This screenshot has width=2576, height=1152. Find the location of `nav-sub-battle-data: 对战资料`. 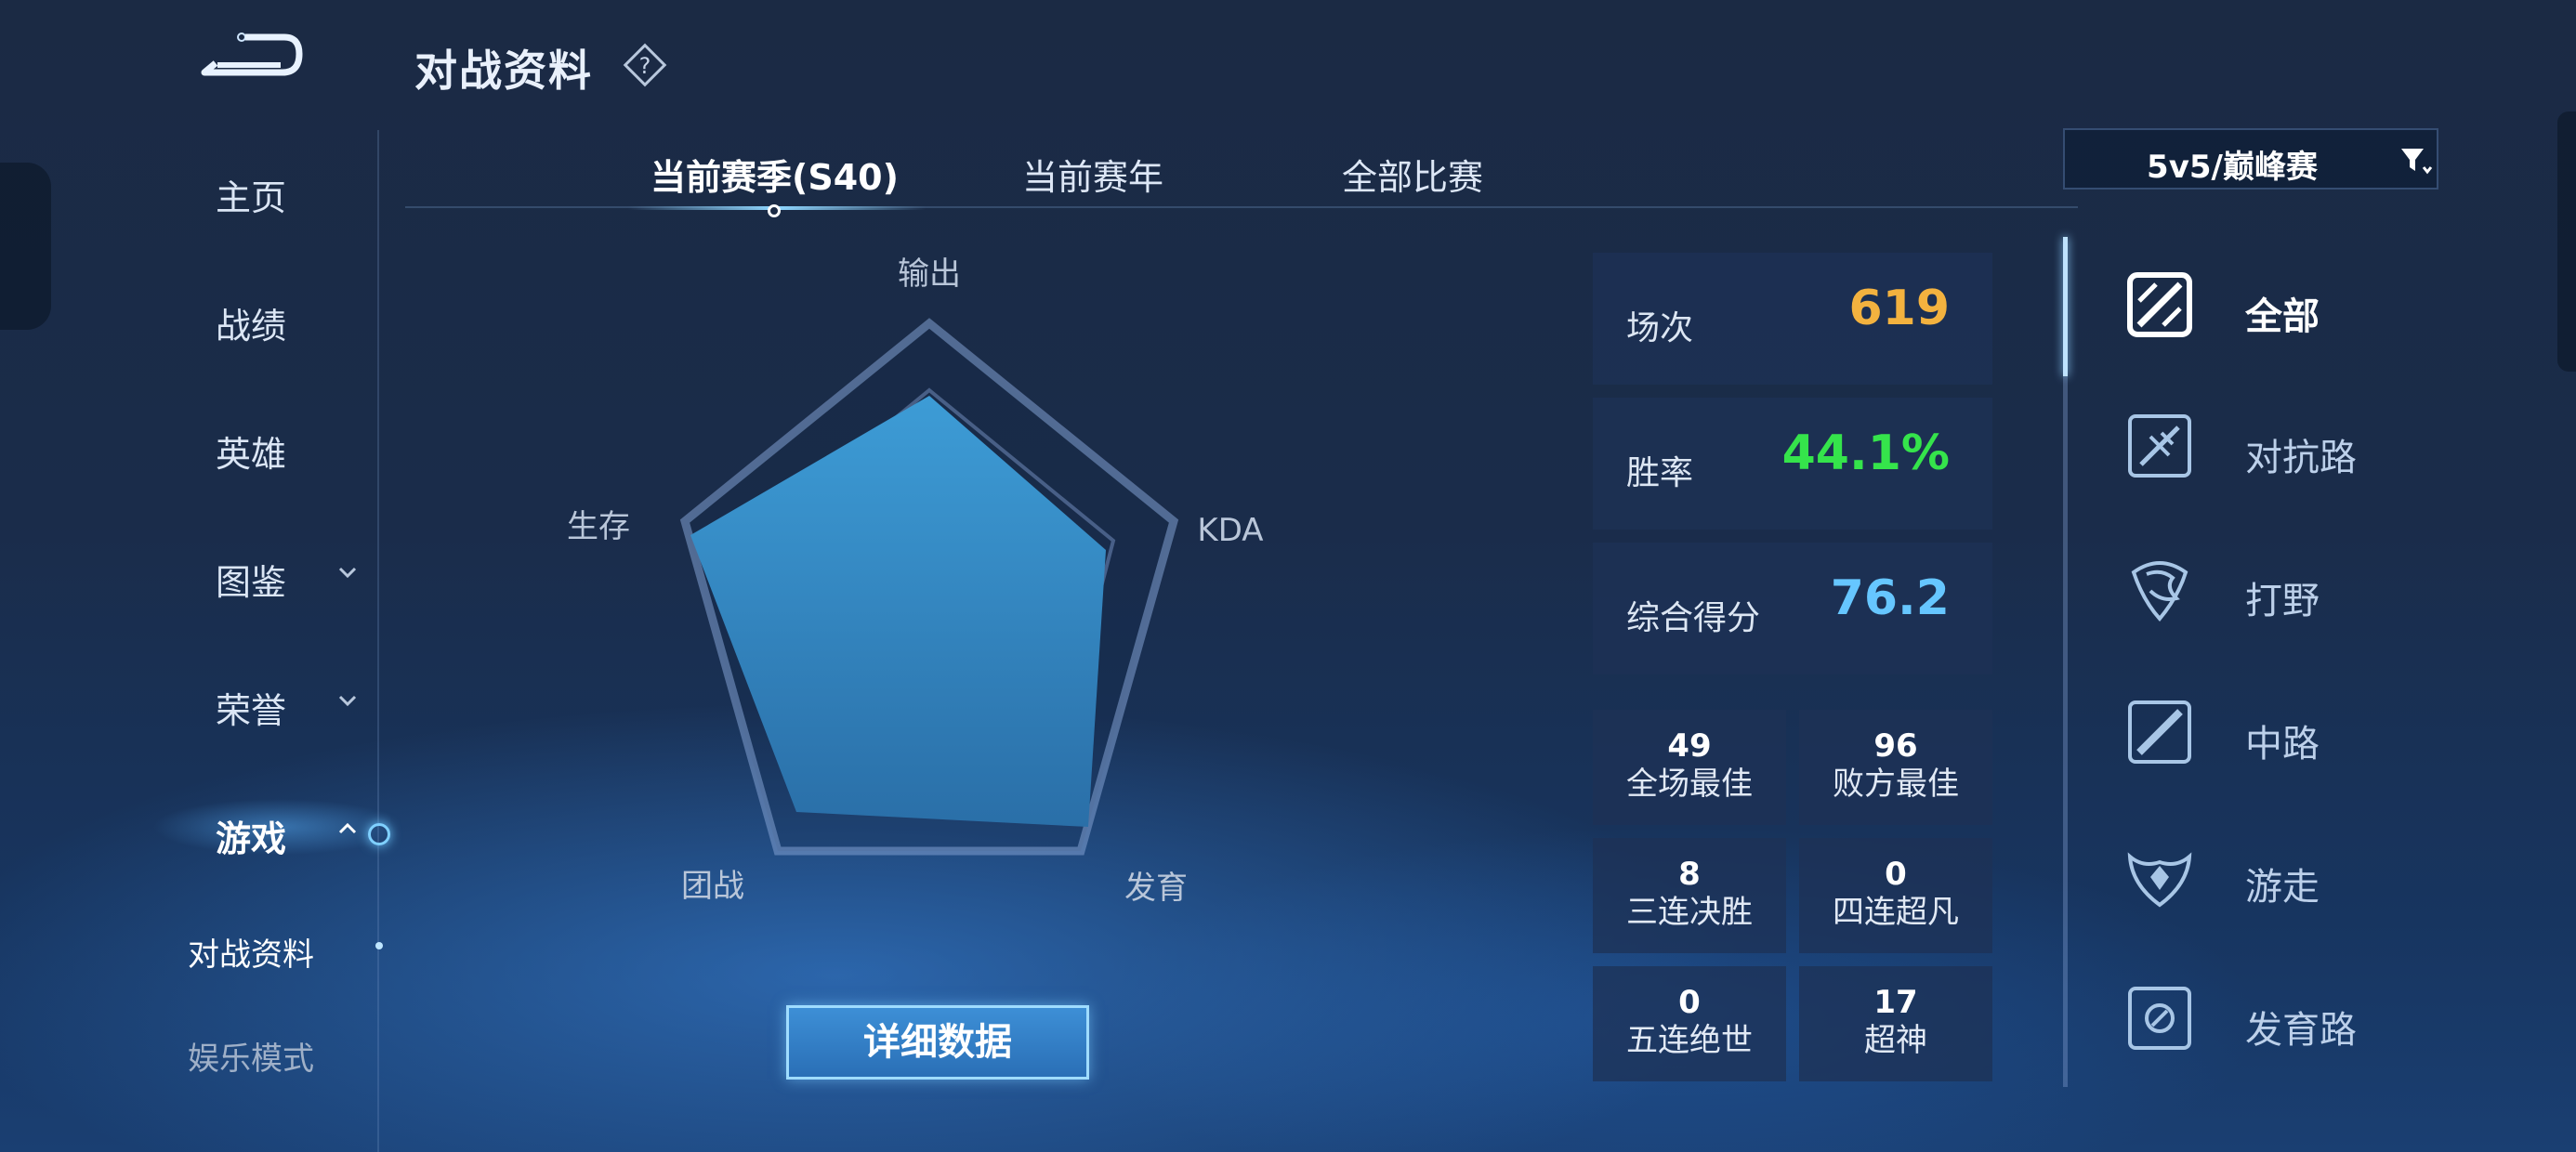

nav-sub-battle-data: 对战资料 is located at coordinates (251, 952).